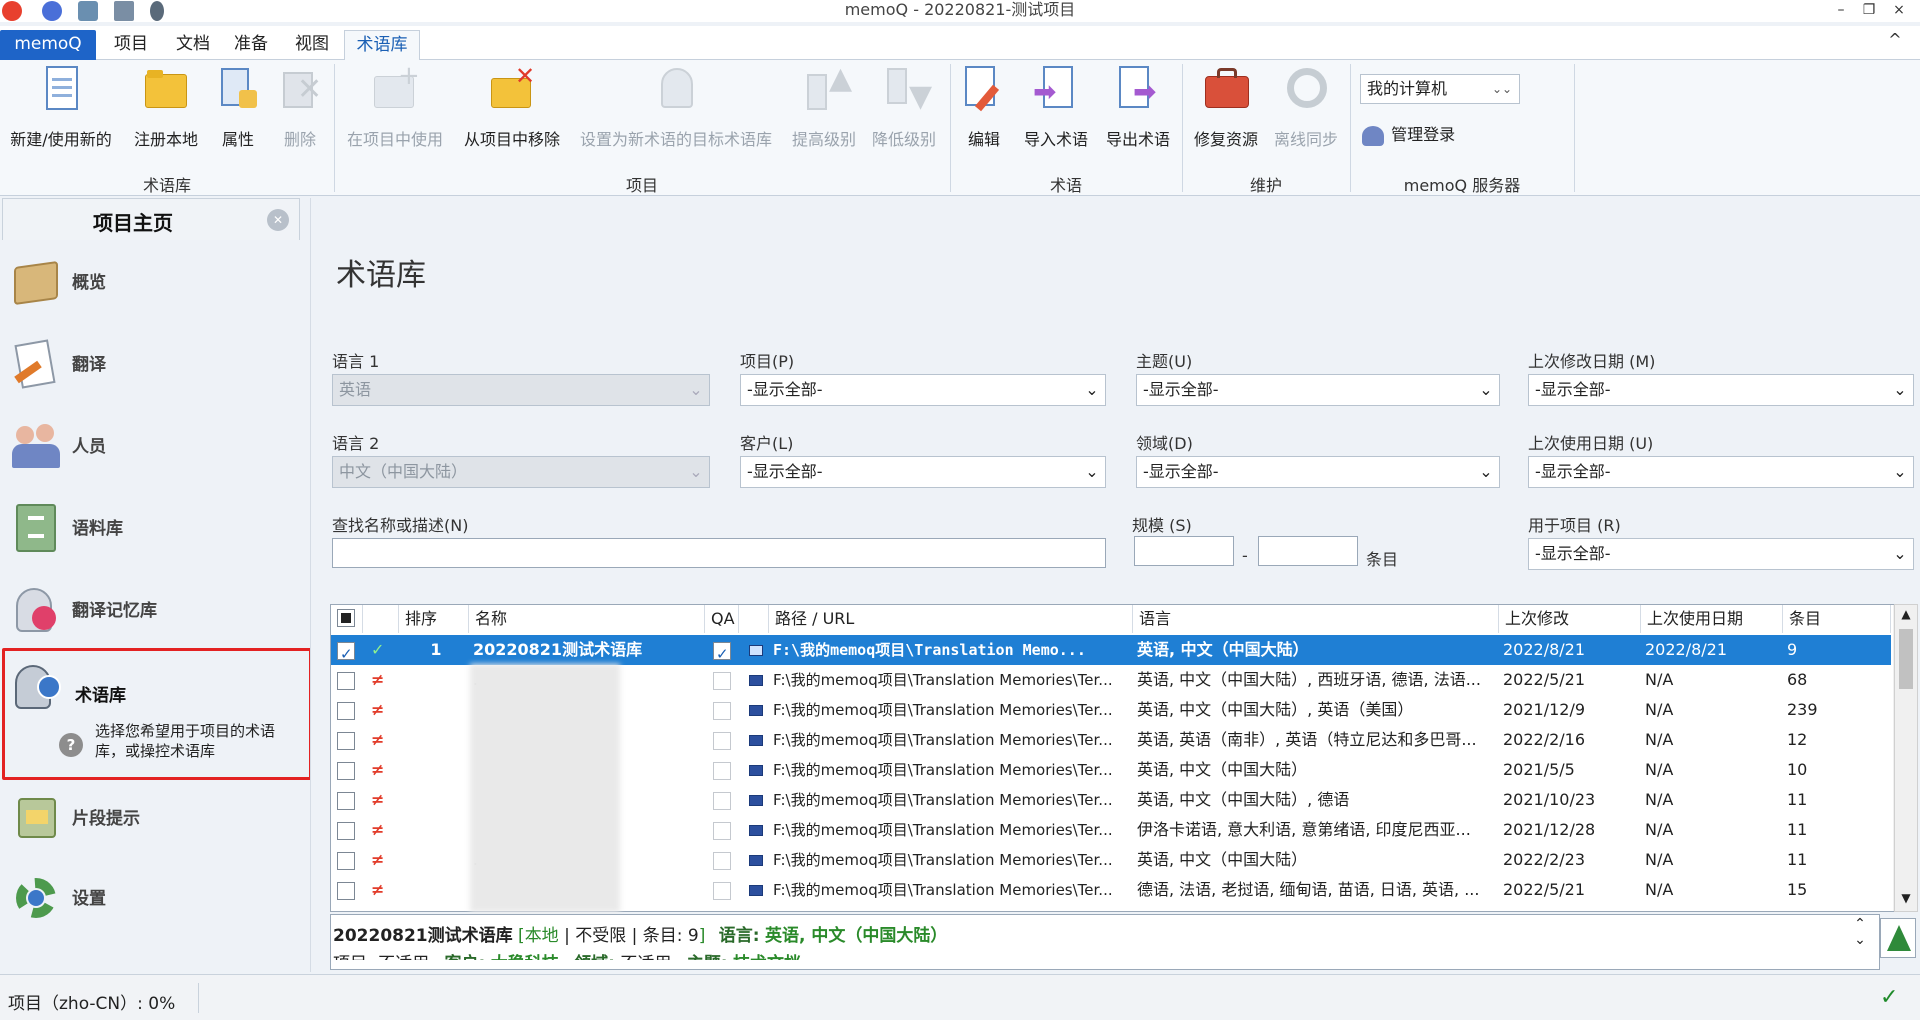 The height and width of the screenshot is (1020, 1920). Describe the element at coordinates (1721, 472) in the screenshot. I see `used-filter-select: -显示全部- ⌄` at that location.